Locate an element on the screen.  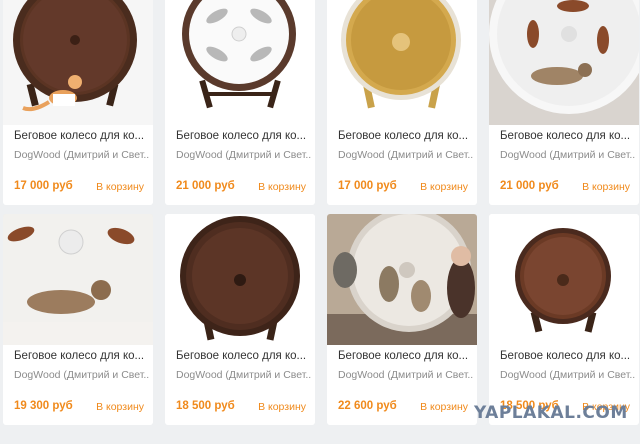
site-watermark: YAPLAKAL.COM is located at coordinates (551, 413).